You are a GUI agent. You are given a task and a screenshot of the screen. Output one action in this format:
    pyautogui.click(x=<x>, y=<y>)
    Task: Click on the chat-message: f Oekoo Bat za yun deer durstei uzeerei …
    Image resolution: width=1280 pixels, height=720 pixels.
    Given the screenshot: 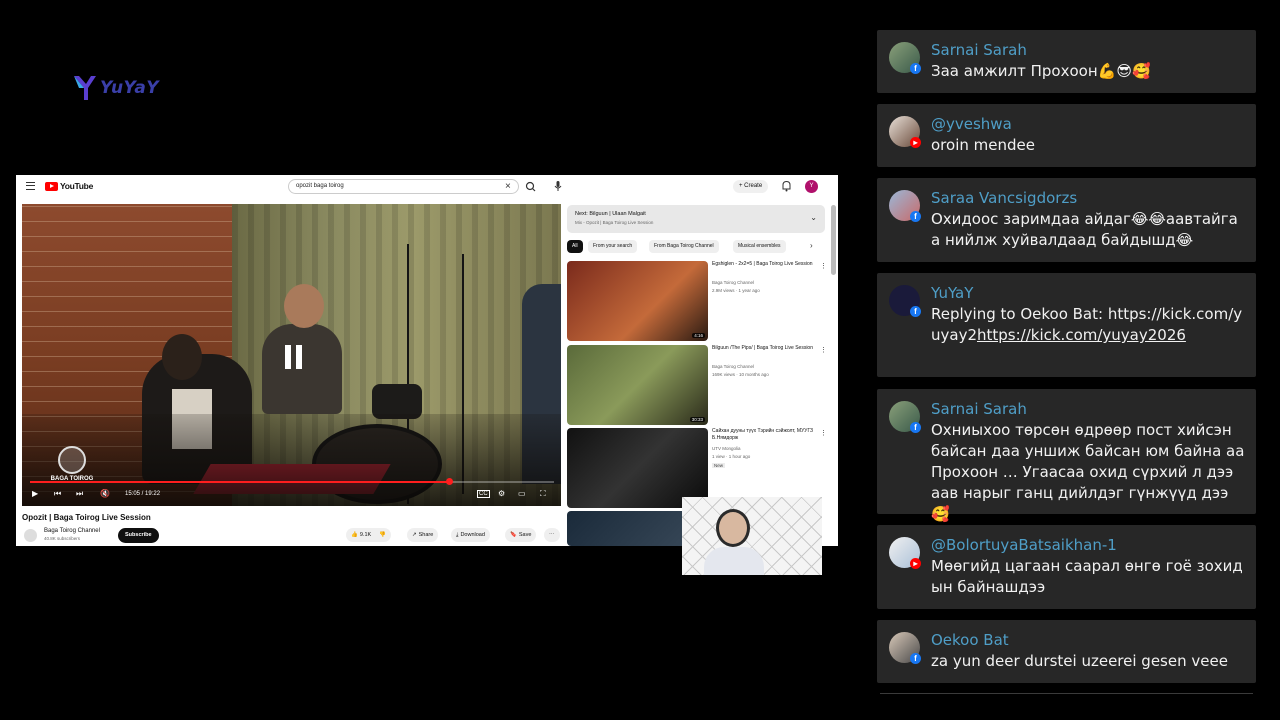 What is the action you would take?
    pyautogui.click(x=1066, y=651)
    